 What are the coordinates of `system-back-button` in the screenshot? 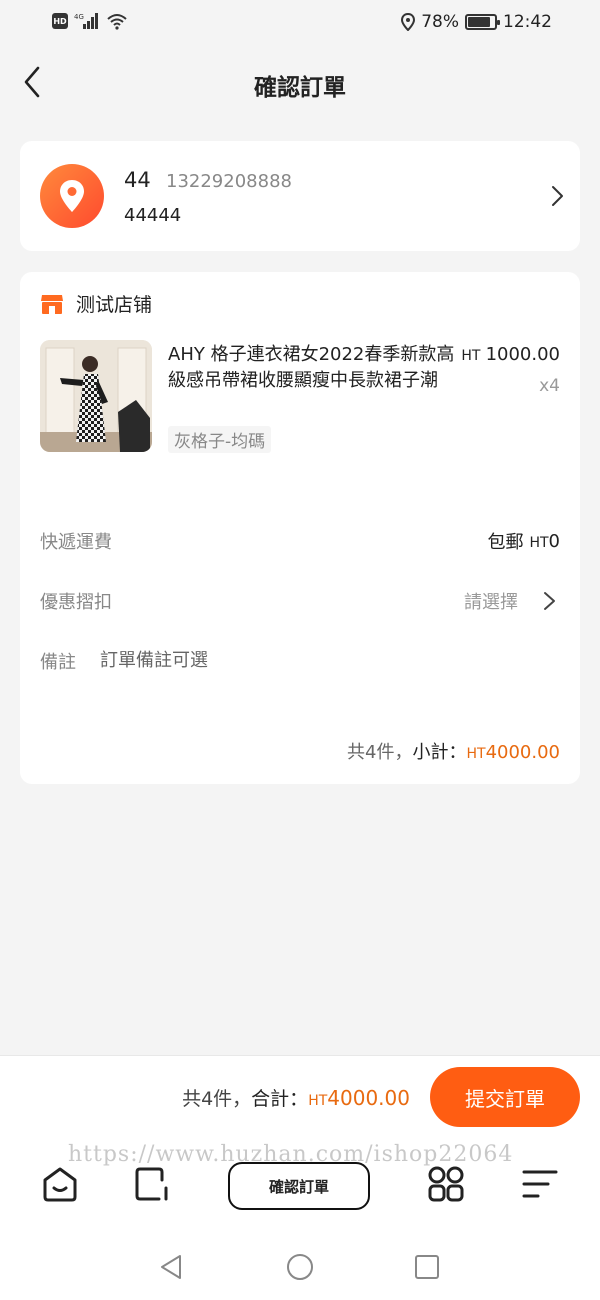 It's located at (171, 1267).